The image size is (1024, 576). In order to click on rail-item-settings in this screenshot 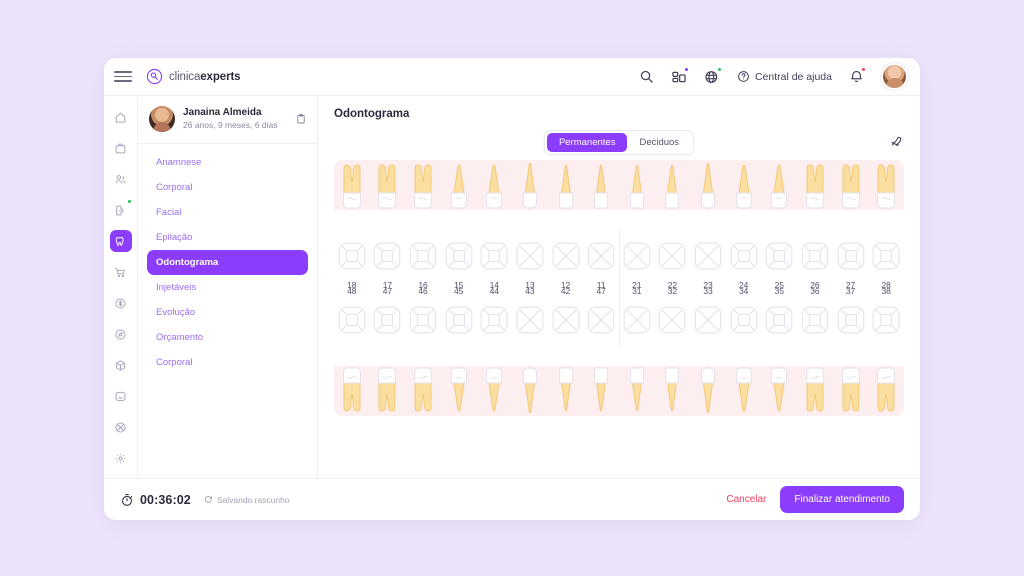, I will do `click(121, 458)`.